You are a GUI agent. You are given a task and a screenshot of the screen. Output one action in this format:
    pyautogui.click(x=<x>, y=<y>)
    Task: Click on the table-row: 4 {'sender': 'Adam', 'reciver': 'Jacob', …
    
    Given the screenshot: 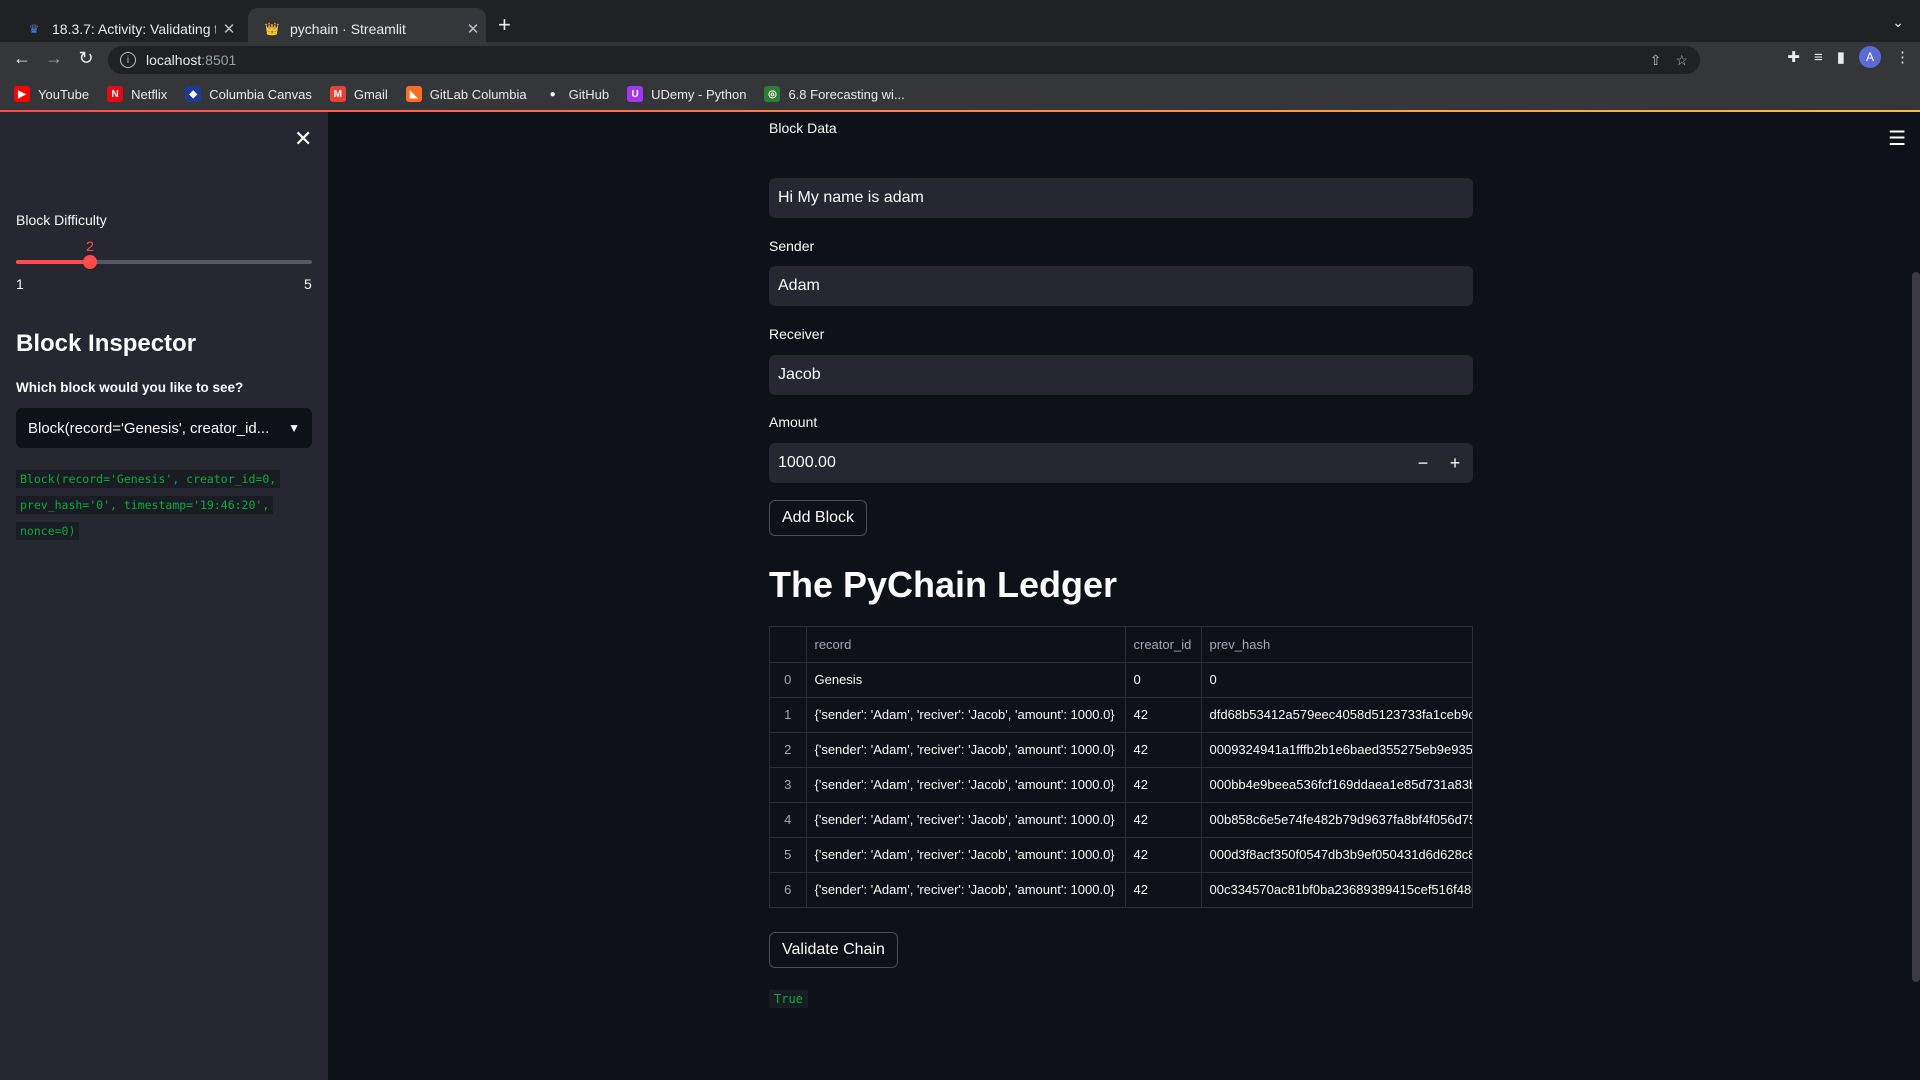 What is the action you would take?
    pyautogui.click(x=1121, y=820)
    